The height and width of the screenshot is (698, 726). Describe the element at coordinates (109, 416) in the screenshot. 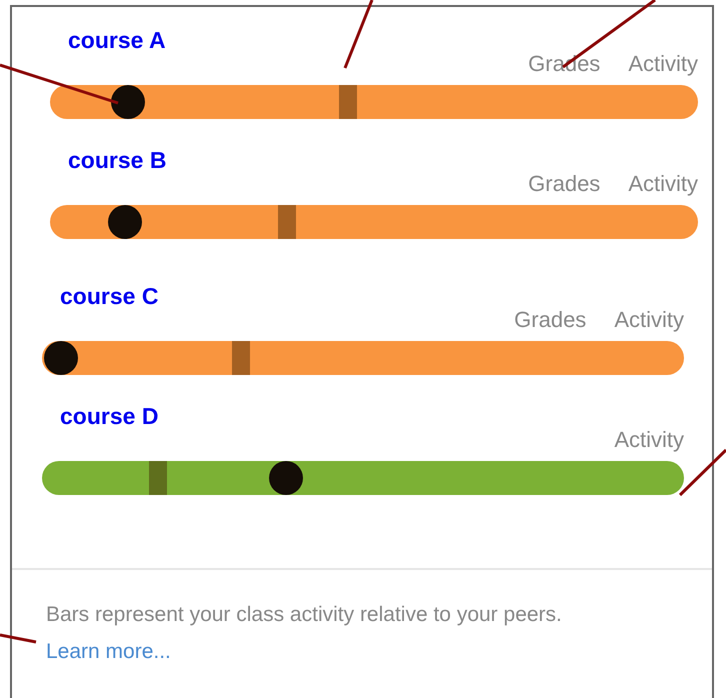

I see `course-name: course D` at that location.